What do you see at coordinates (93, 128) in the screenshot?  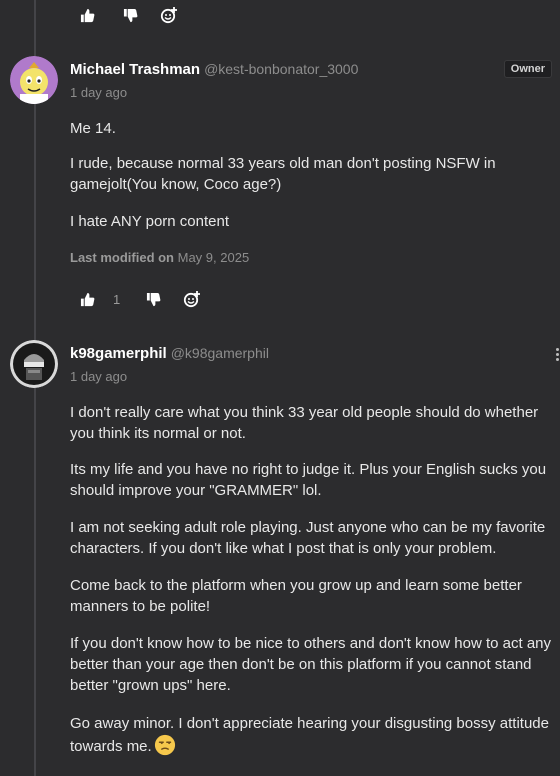 I see `comment-paragraph: Me 14.` at bounding box center [93, 128].